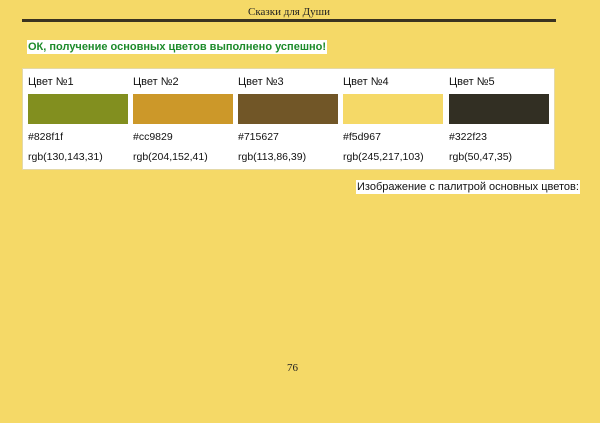 This screenshot has height=423, width=600. What do you see at coordinates (468, 187) in the screenshot?
I see `palette-image-caption: Изображение с палитрой основных цветов:` at bounding box center [468, 187].